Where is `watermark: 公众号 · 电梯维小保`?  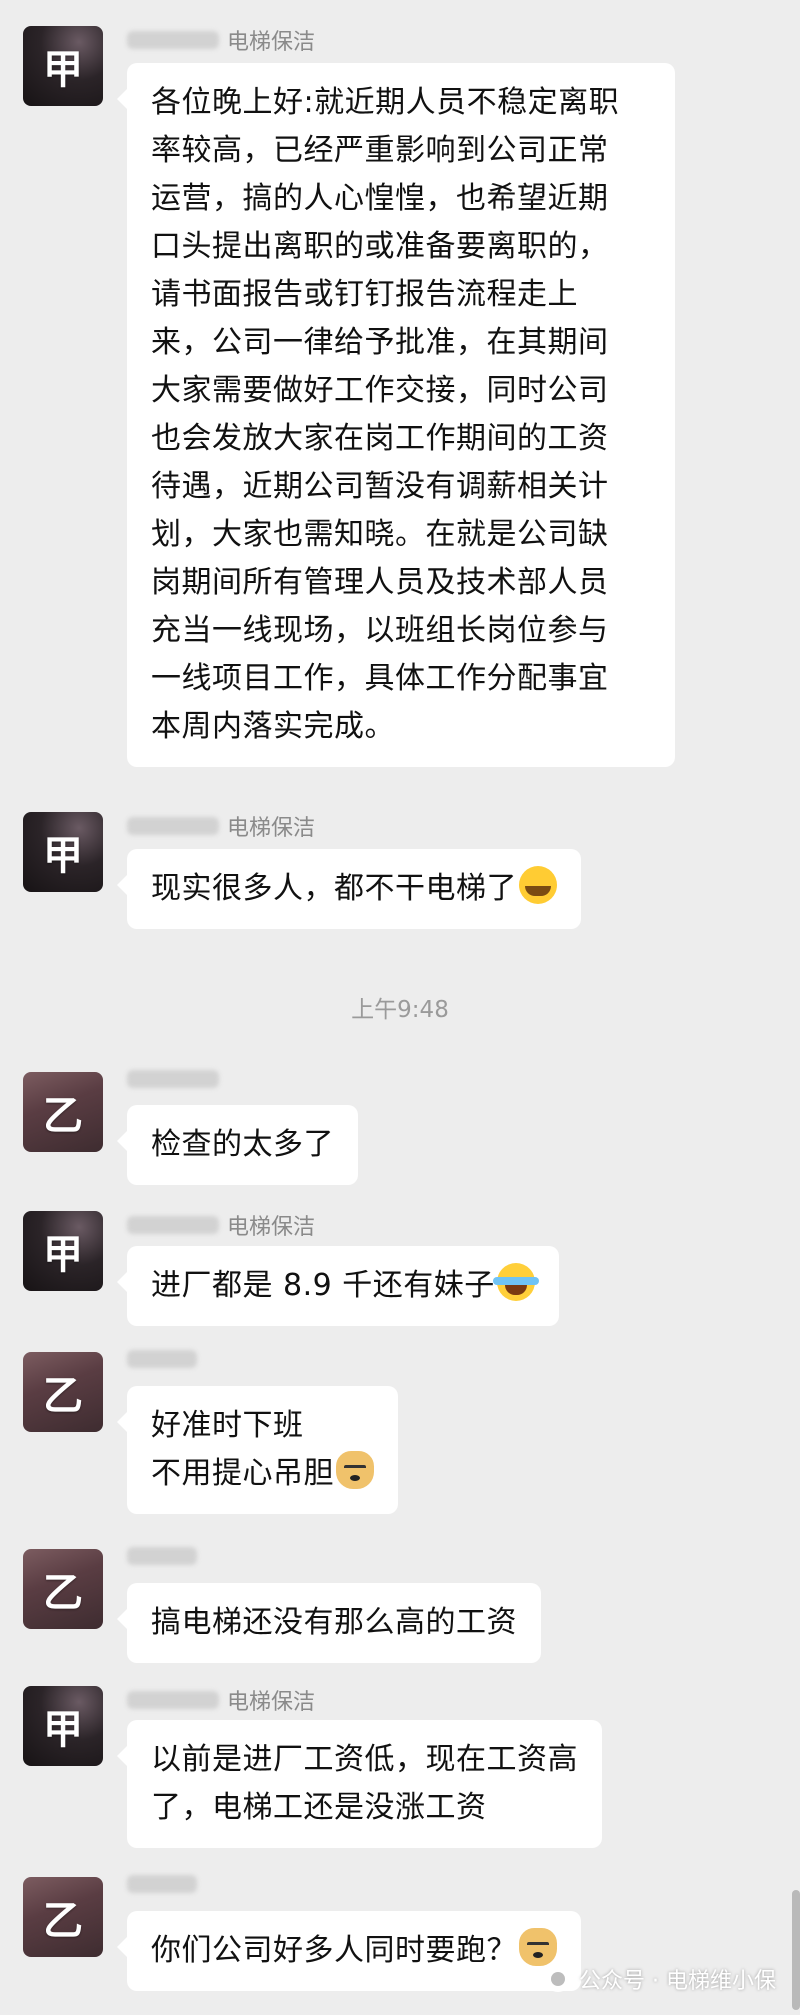
watermark: 公众号 · 电梯维小保 is located at coordinates (660, 1979).